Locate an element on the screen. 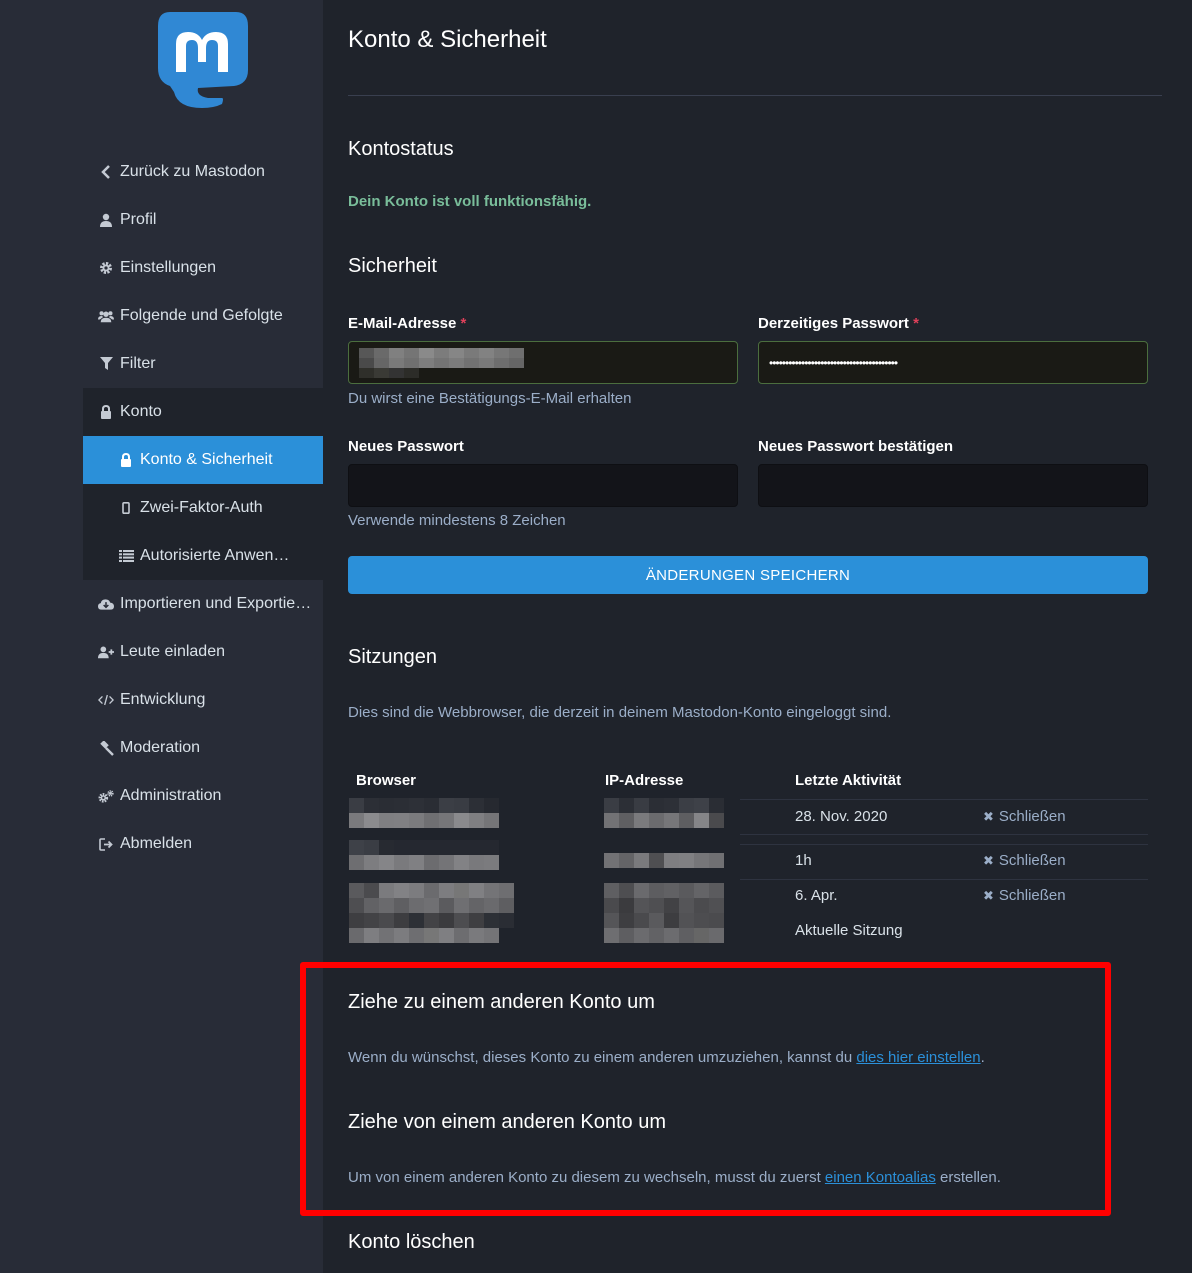 This screenshot has height=1273, width=1192. user-icon is located at coordinates (106, 220).